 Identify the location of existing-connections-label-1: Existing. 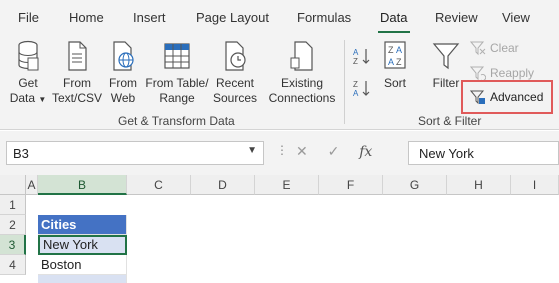
(302, 83).